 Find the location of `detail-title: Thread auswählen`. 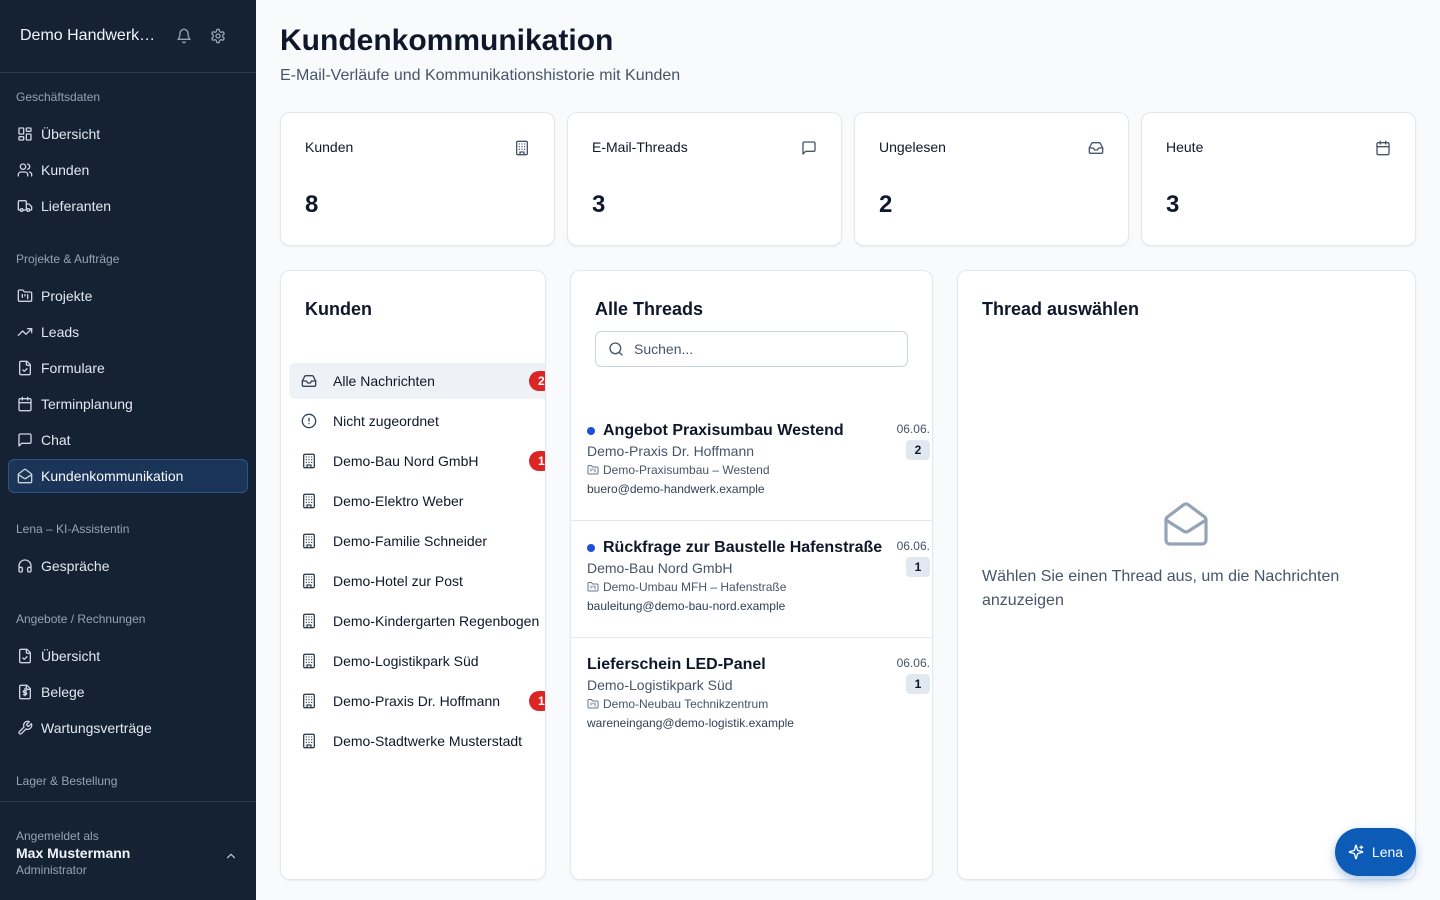

detail-title: Thread auswählen is located at coordinates (1061, 309).